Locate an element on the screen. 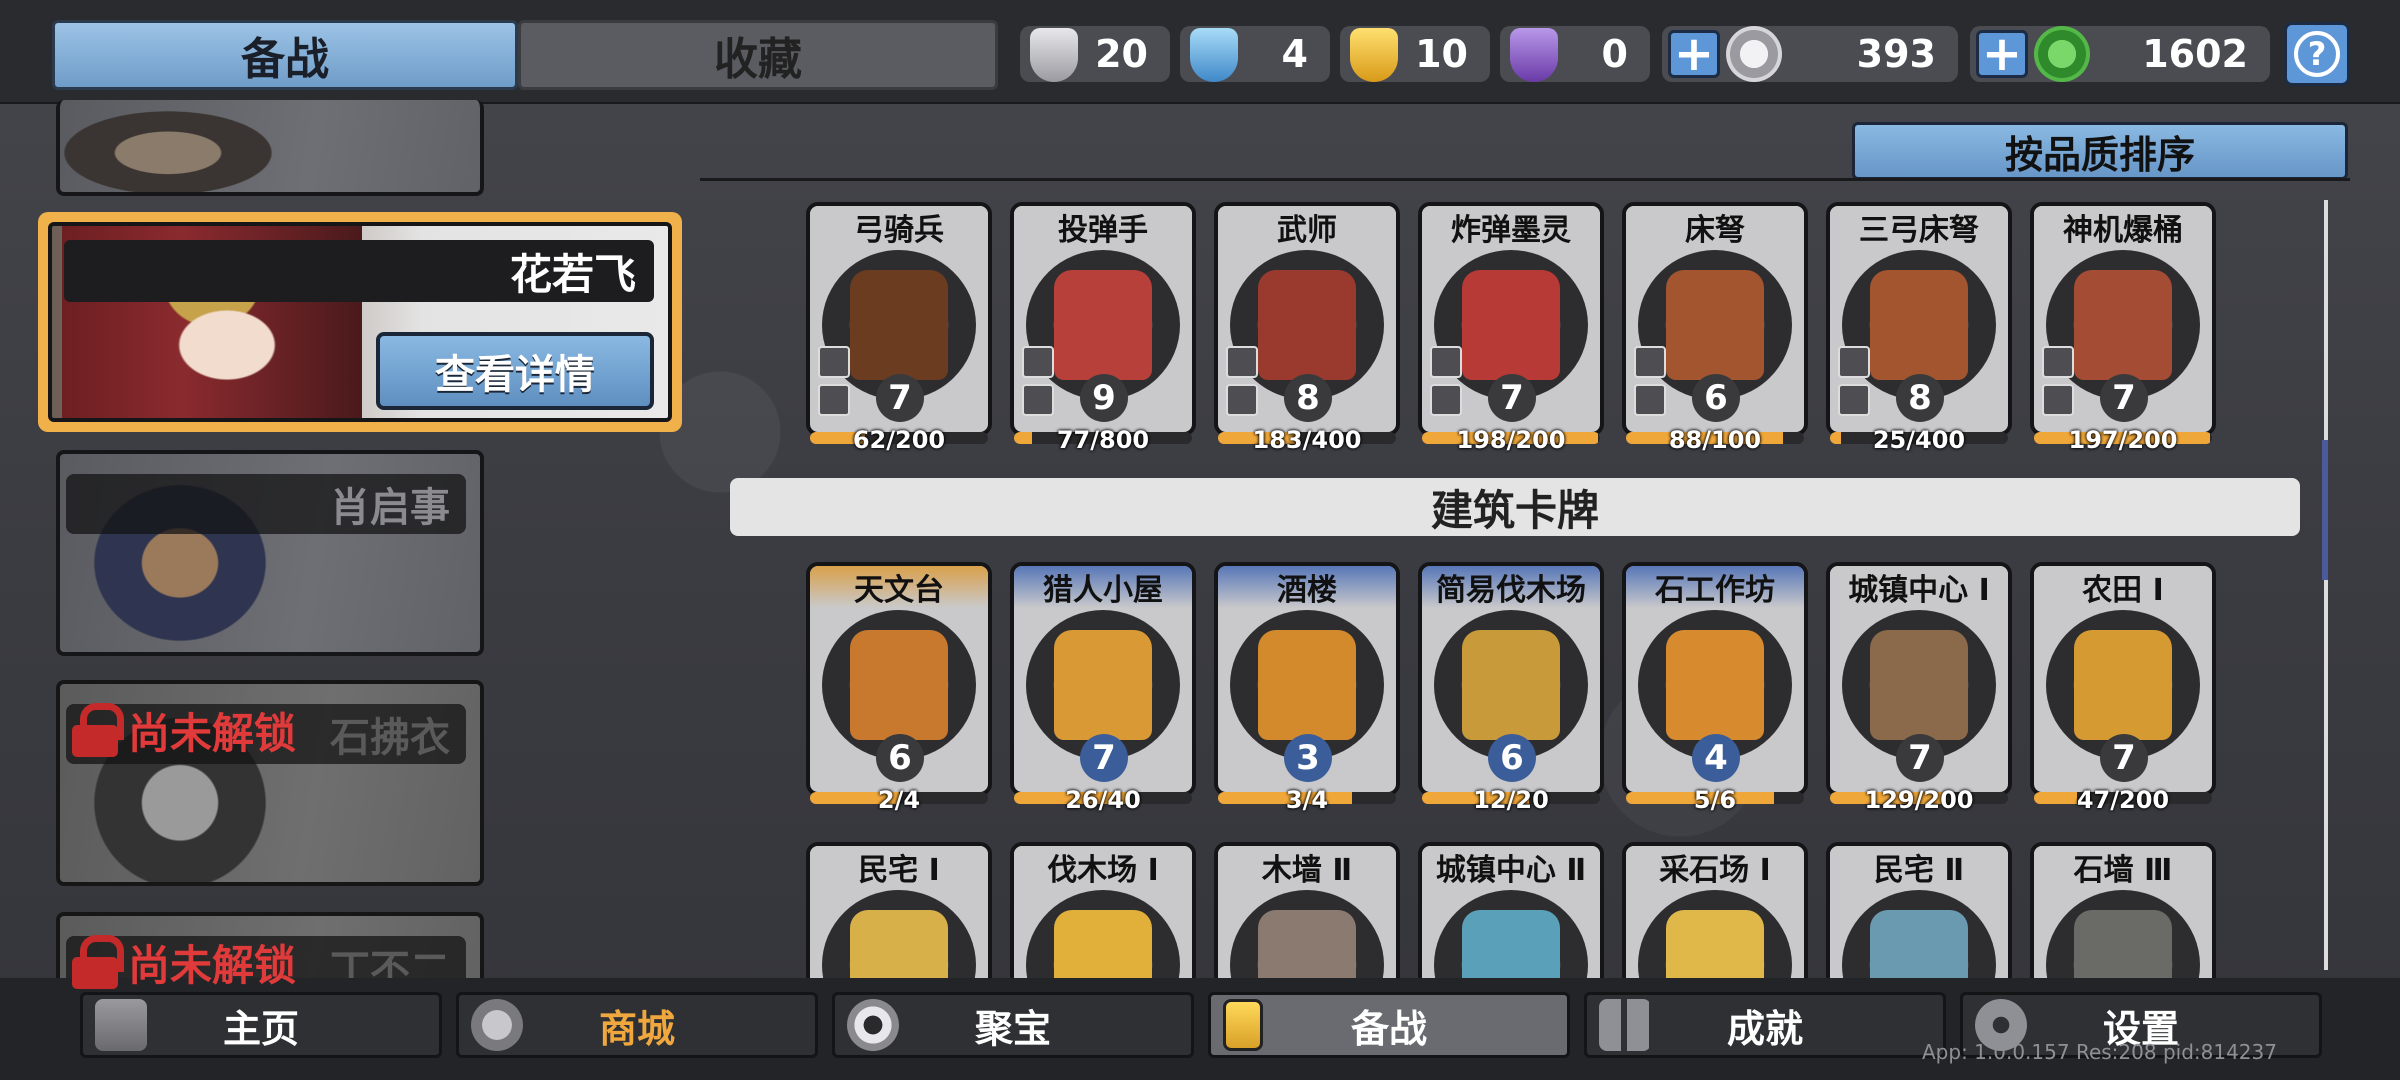 The image size is (2400, 1080). card-progress-text: 129/200 is located at coordinates (1919, 800).